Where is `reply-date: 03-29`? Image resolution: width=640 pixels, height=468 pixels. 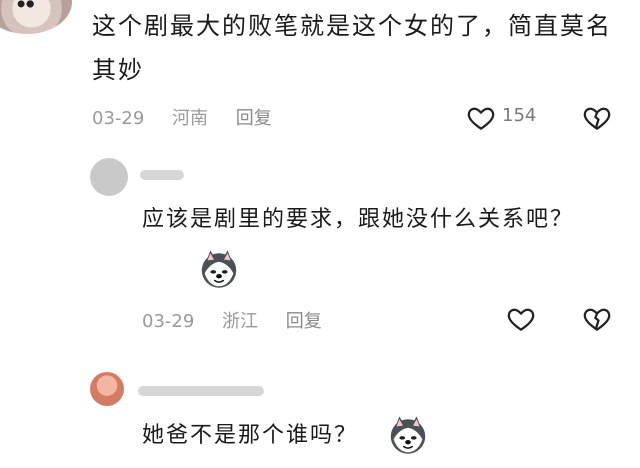
reply-date: 03-29 is located at coordinates (168, 321).